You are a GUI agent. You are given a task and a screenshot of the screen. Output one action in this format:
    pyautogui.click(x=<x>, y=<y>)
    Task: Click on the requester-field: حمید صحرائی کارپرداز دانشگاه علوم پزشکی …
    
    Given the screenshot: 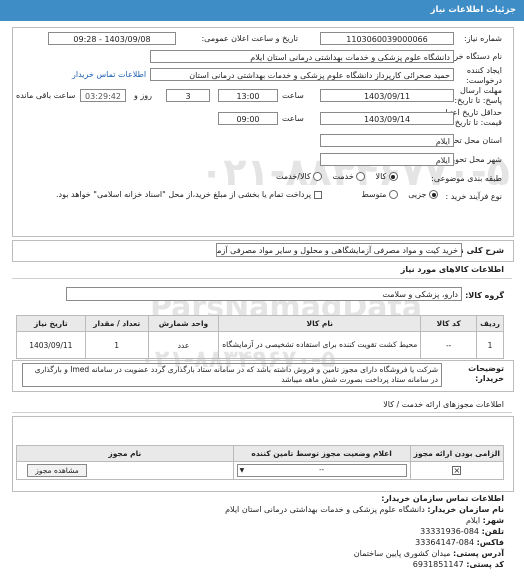 What is the action you would take?
    pyautogui.click(x=302, y=74)
    